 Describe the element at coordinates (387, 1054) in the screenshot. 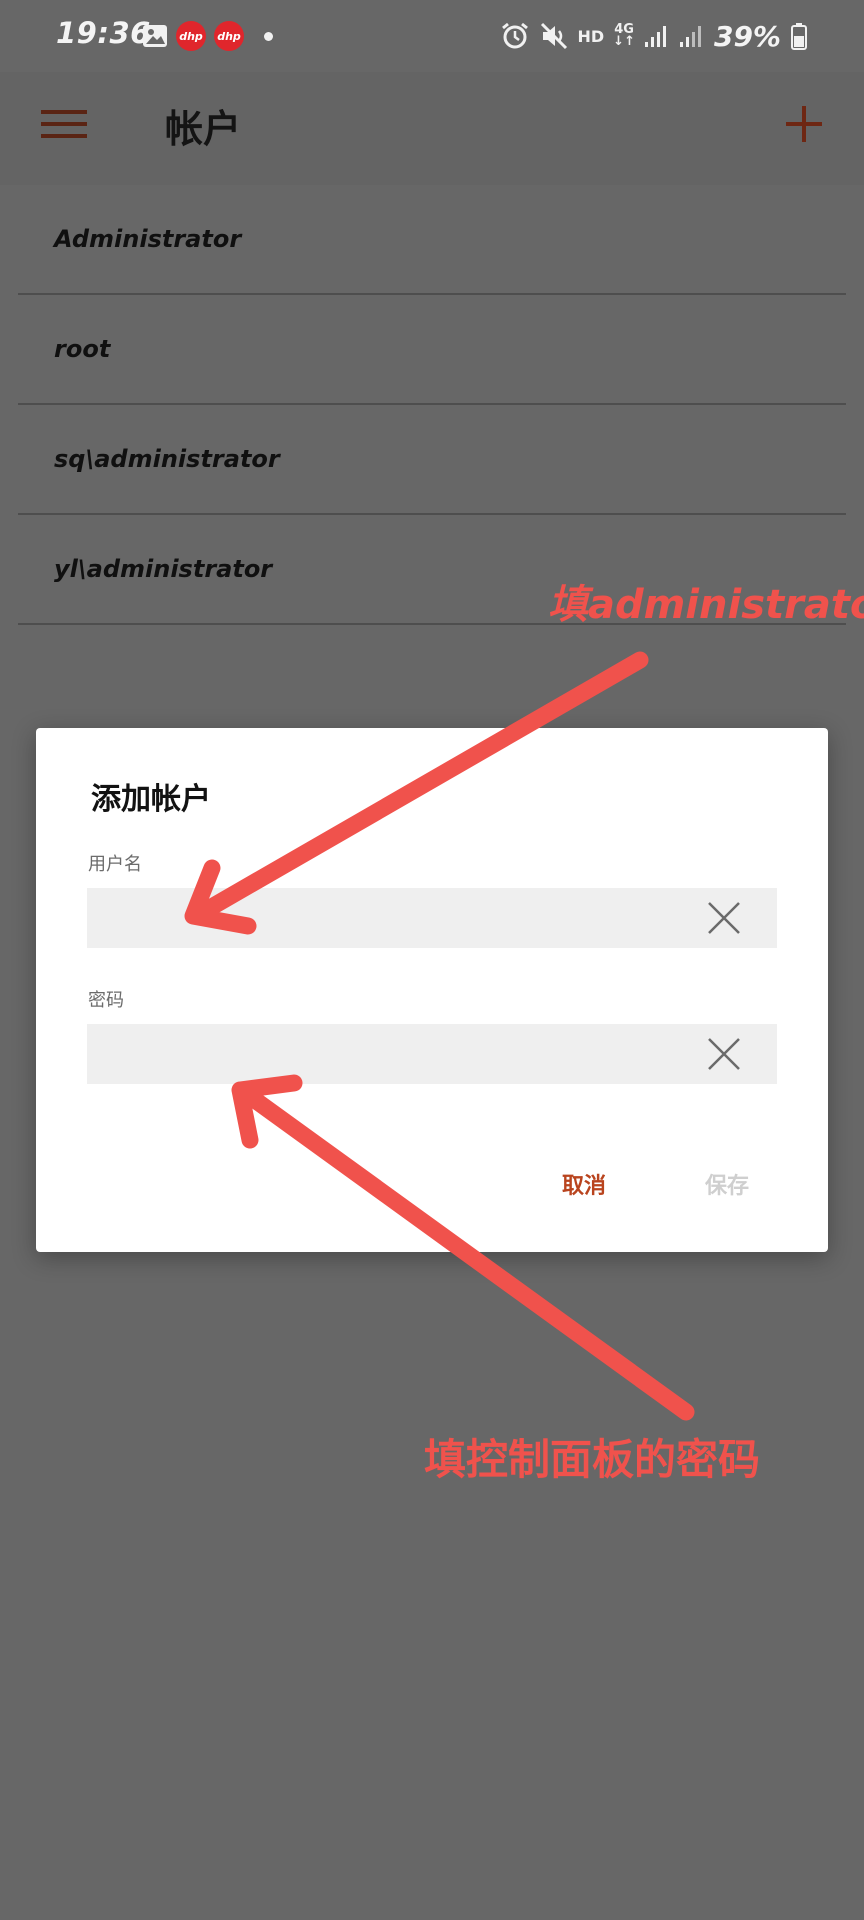

I see `password-input` at that location.